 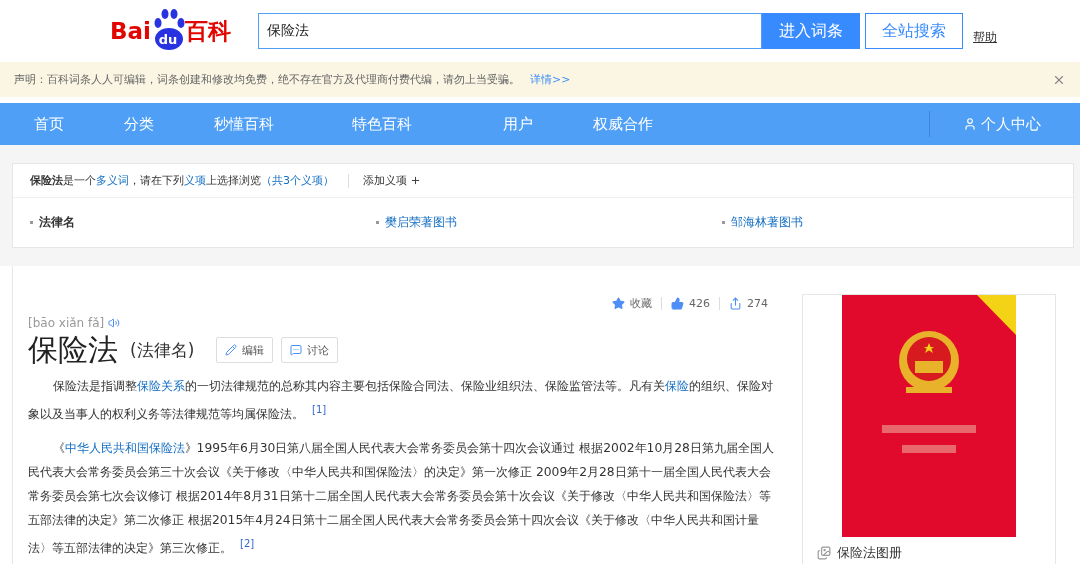 I want to click on add-item-link: 添加义项, so click(x=392, y=180).